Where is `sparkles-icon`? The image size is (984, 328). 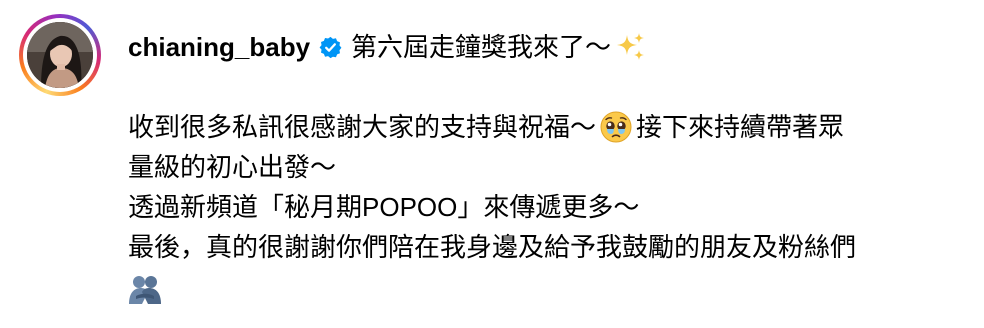
sparkles-icon is located at coordinates (631, 47).